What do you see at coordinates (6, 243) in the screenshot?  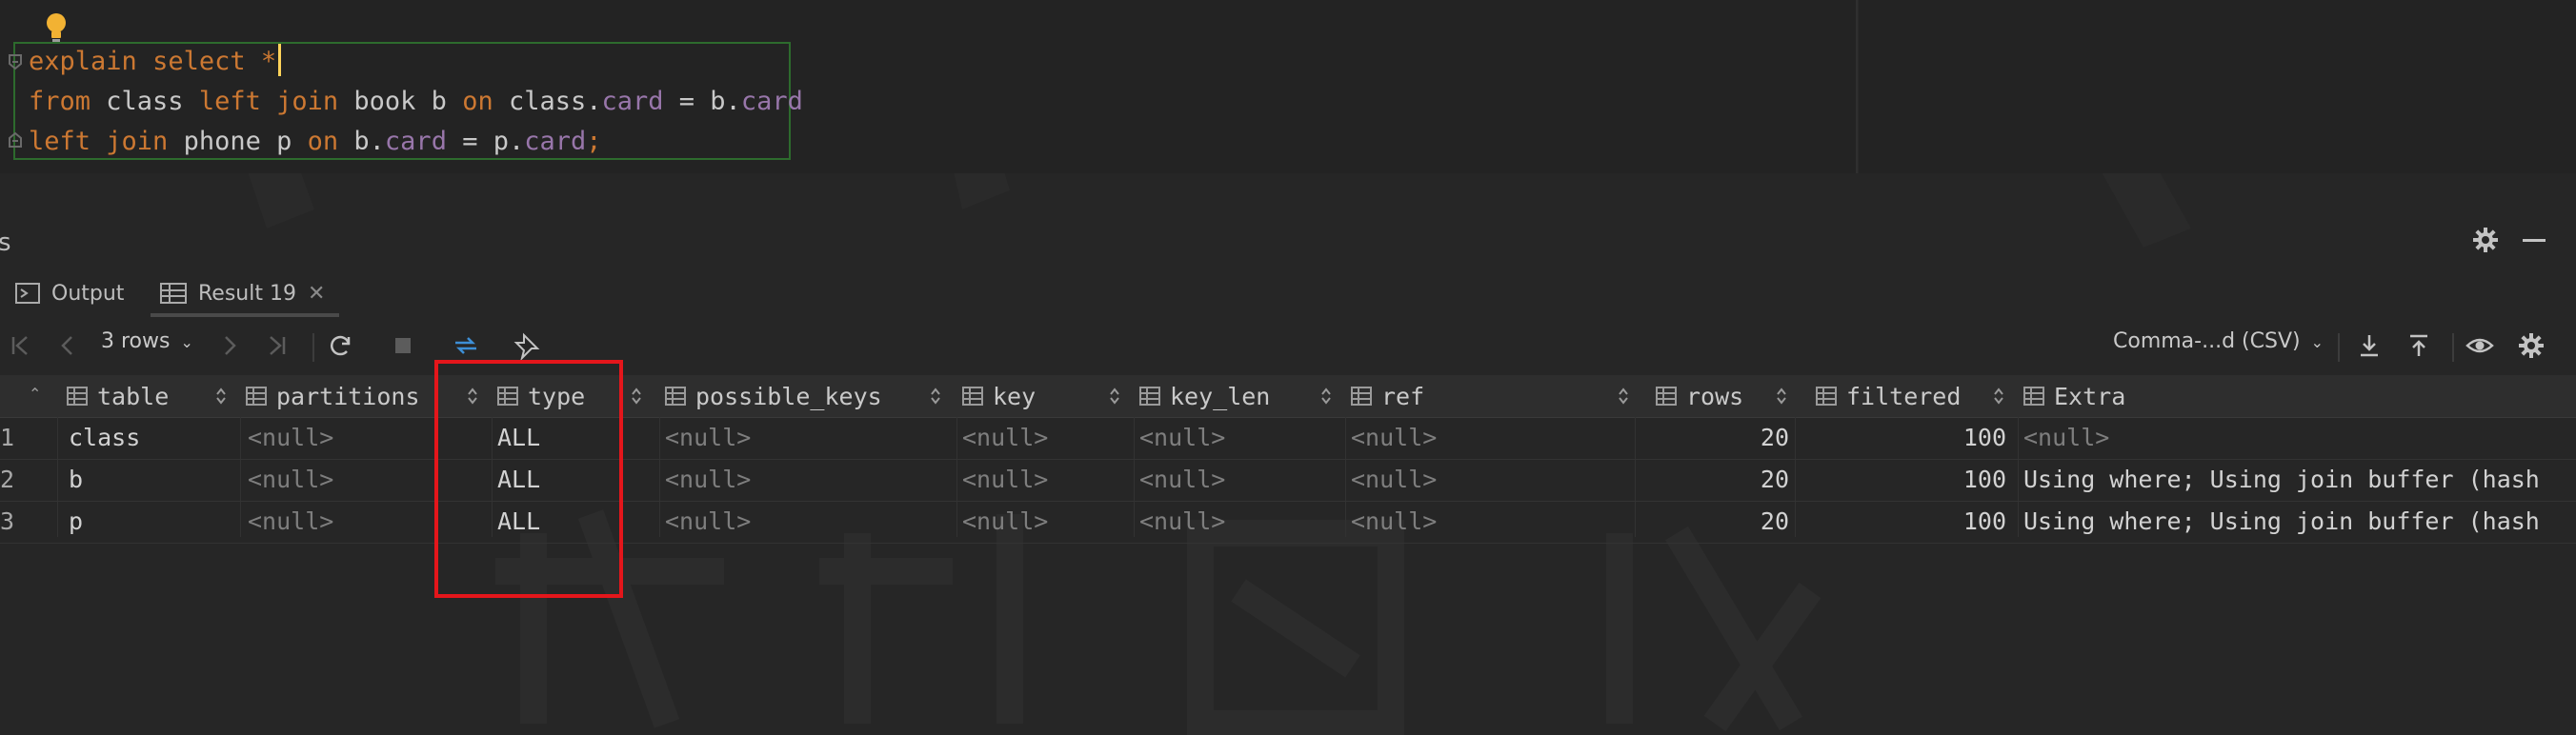 I see `panel-title: s` at bounding box center [6, 243].